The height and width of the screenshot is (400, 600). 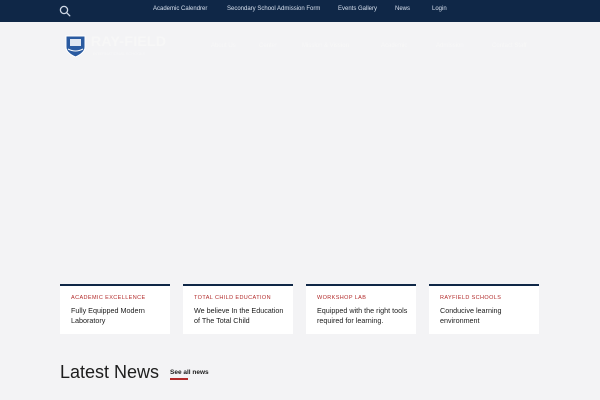 What do you see at coordinates (357, 9) in the screenshot?
I see `top-link-events-gallery: Events Gallery` at bounding box center [357, 9].